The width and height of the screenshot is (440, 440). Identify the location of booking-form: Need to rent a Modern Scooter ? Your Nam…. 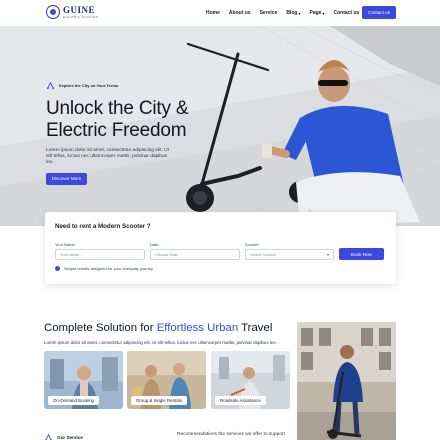
(220, 248).